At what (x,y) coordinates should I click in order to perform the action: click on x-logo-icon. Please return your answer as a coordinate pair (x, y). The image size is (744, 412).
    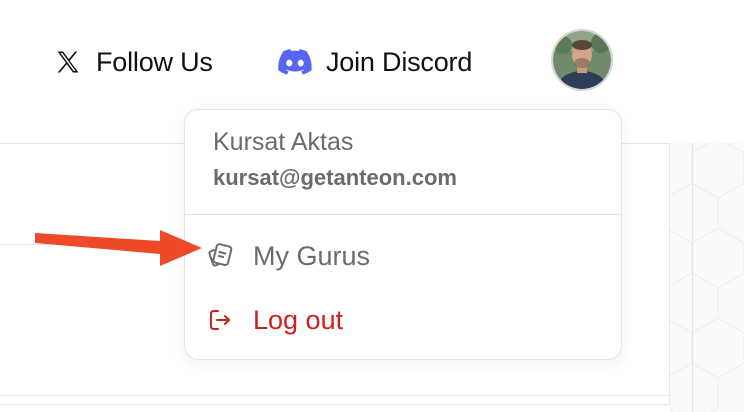
    Looking at the image, I should click on (68, 62).